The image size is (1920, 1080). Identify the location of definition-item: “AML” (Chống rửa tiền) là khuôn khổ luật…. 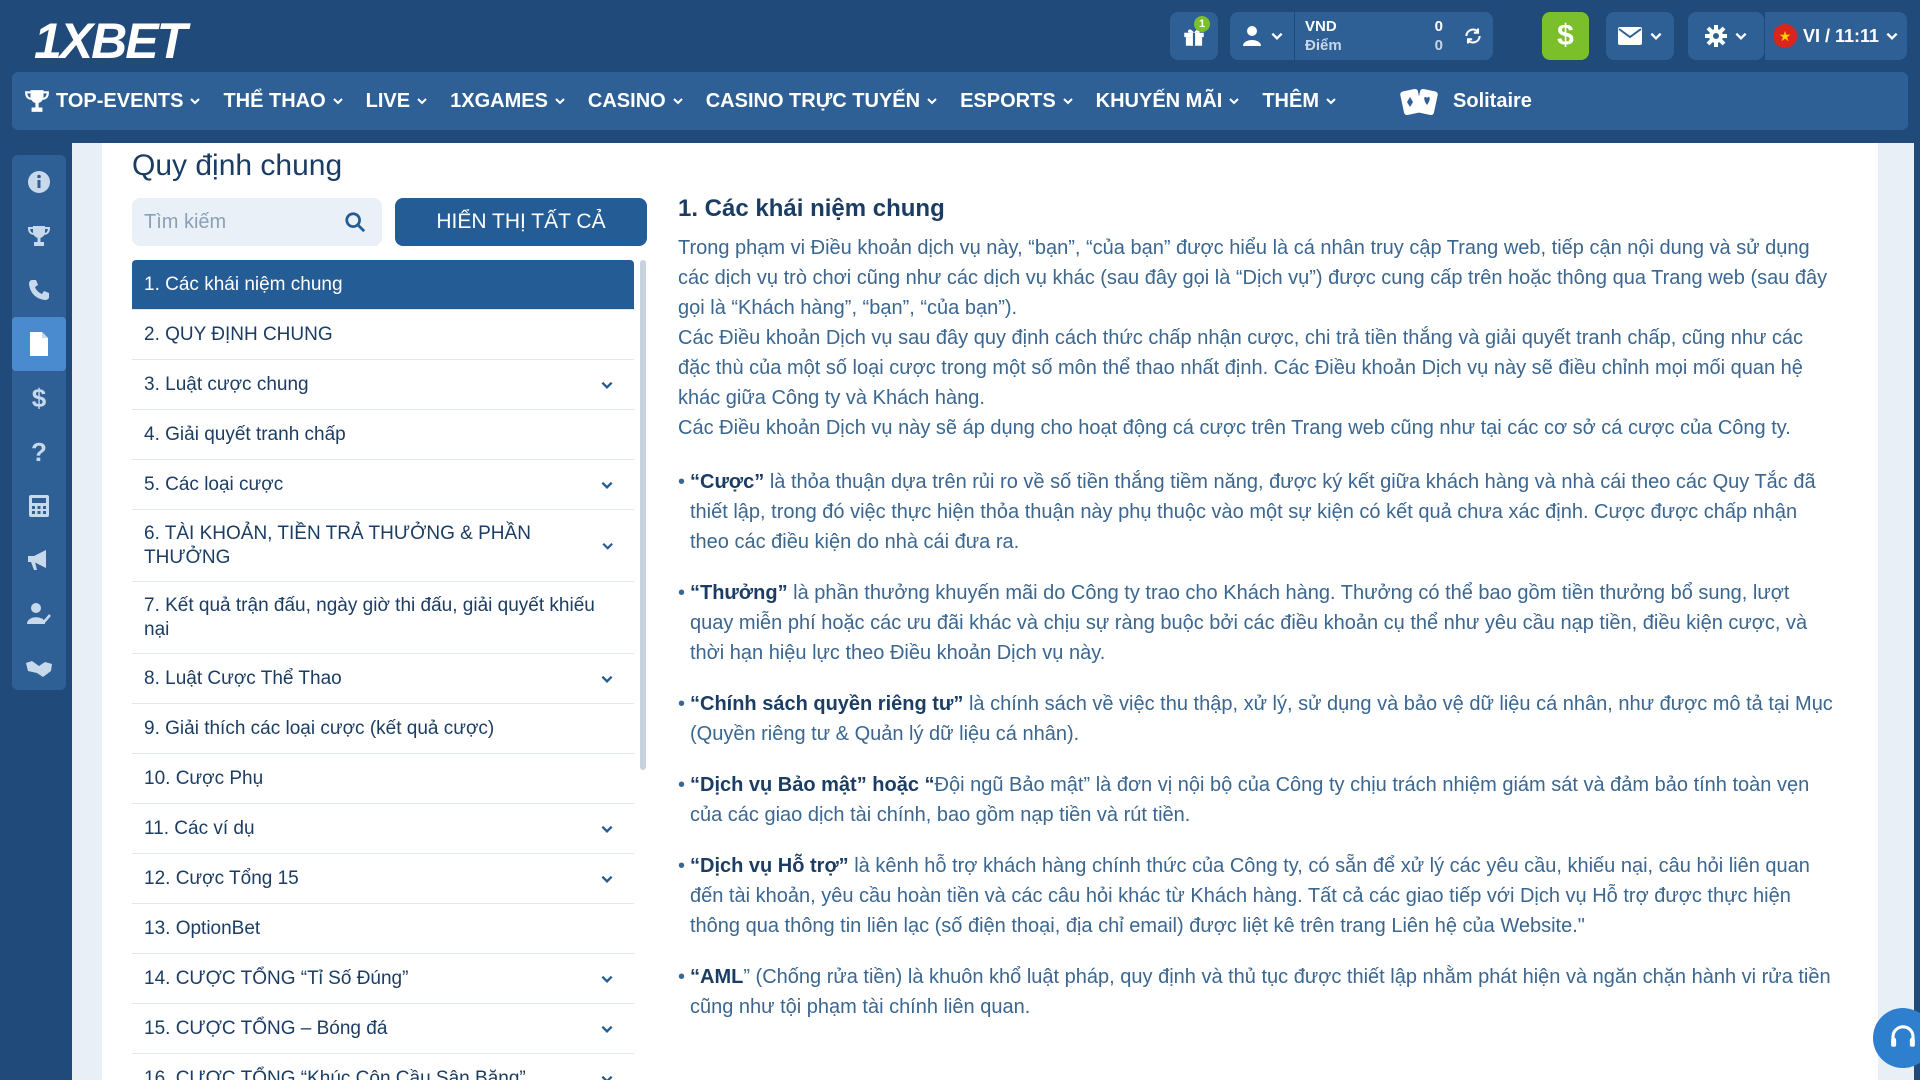
(1258, 992).